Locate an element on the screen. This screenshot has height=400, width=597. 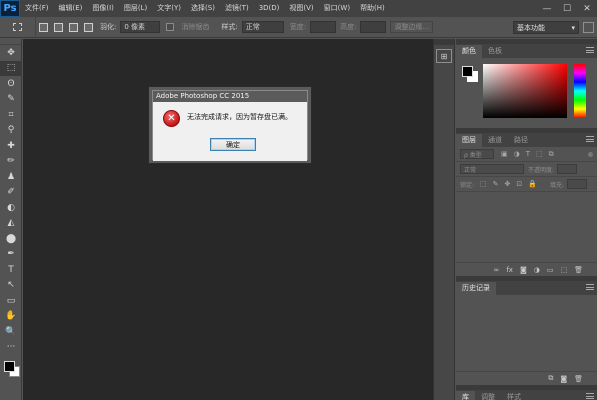
subtract-selection-icon is located at coordinates (73, 27).